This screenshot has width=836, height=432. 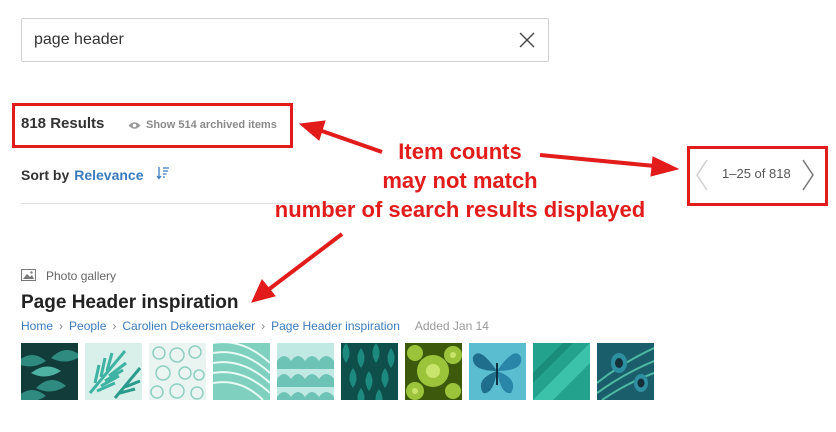 What do you see at coordinates (335, 326) in the screenshot?
I see `breadcrumb-gallery: Page Header inspiration` at bounding box center [335, 326].